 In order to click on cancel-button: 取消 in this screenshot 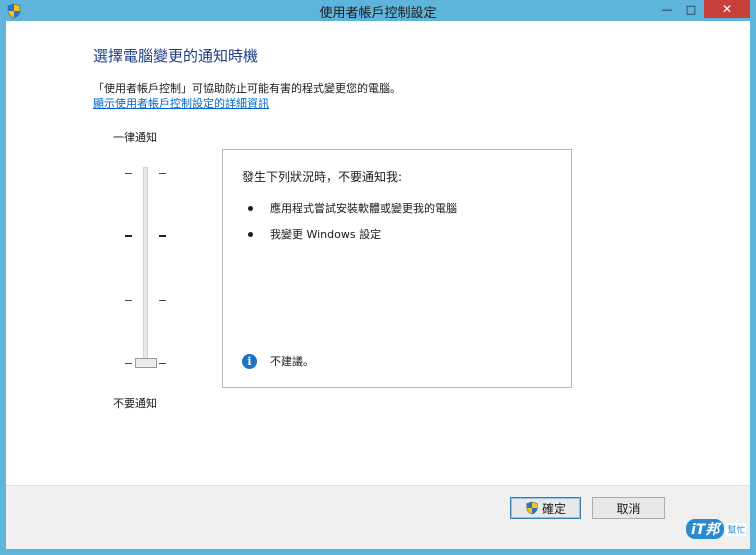, I will do `click(628, 508)`.